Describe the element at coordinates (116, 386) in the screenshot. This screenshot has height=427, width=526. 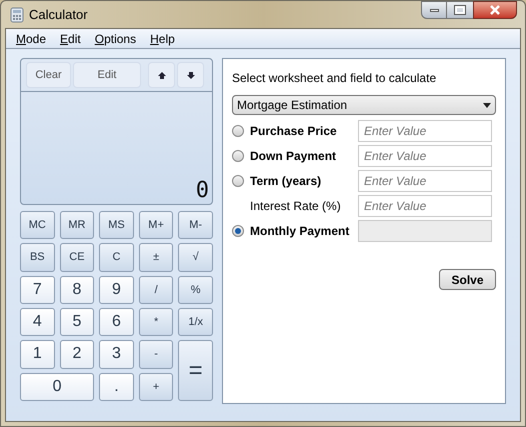
I see `calculator-key: .` at that location.